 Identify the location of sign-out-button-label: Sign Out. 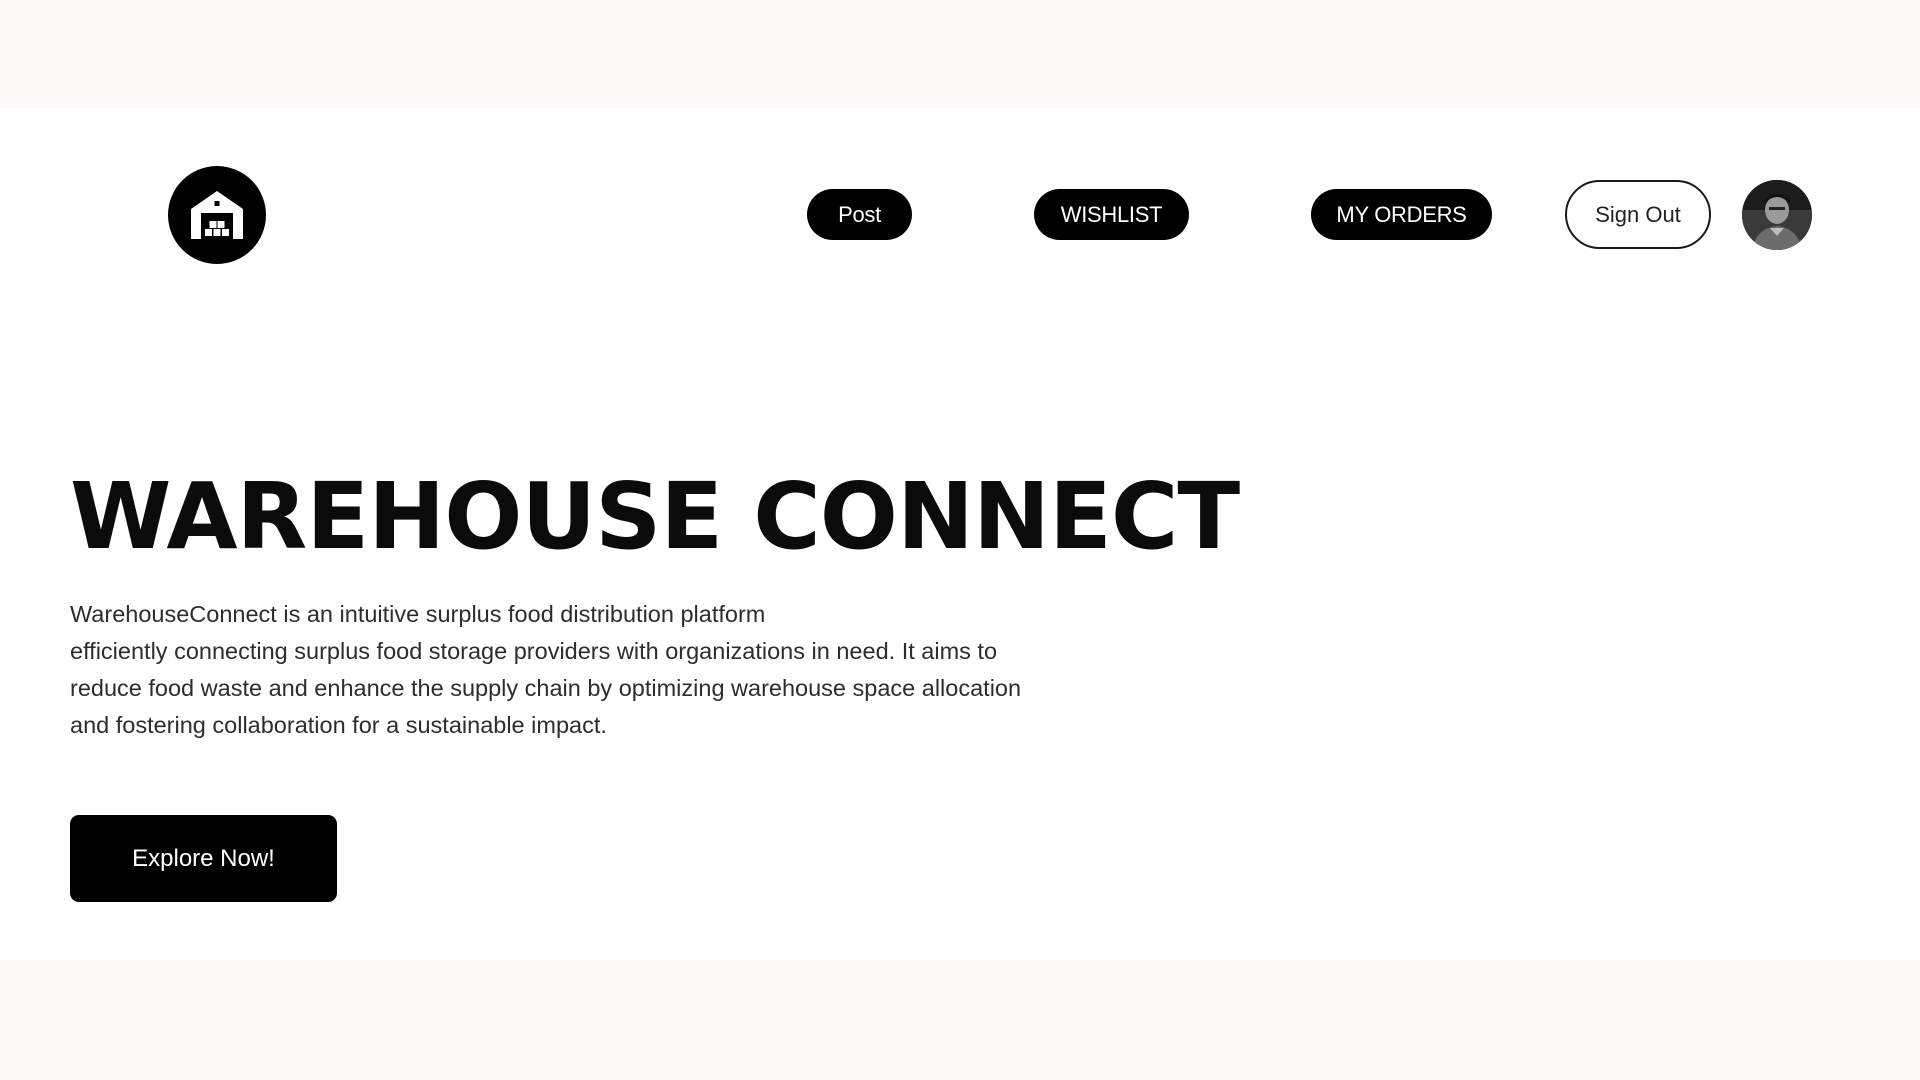
(1638, 214).